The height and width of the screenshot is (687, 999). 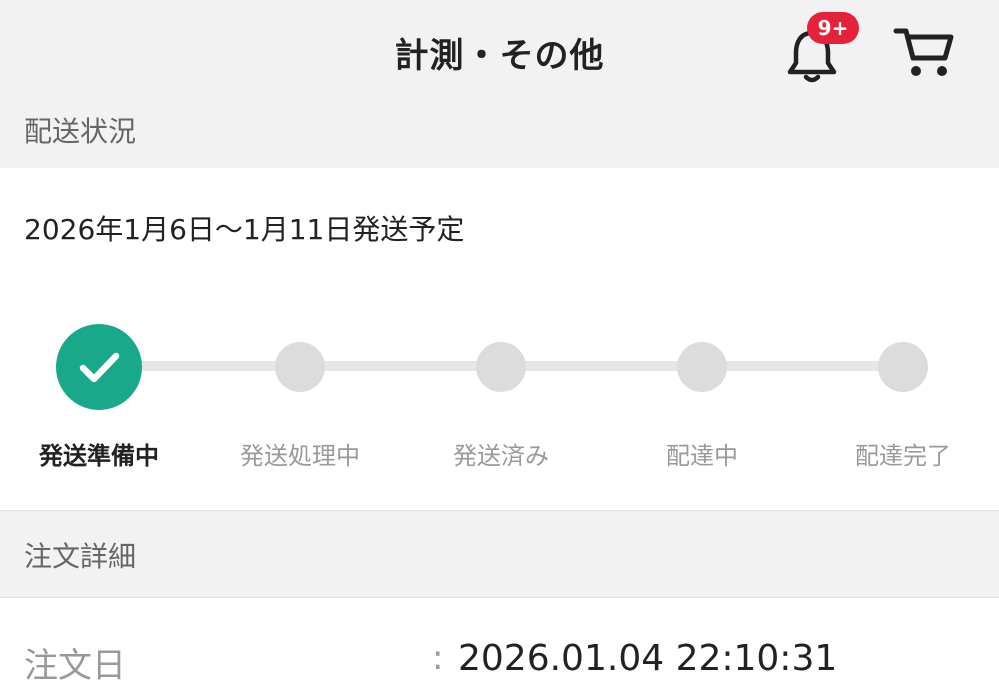 I want to click on order-date-row: 注文日 : 2026.01.04 22:10:31, so click(x=499, y=653).